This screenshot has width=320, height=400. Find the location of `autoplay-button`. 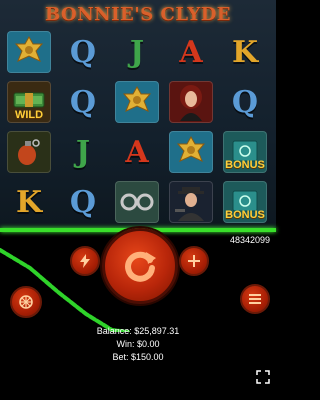

autoplay-button is located at coordinates (26, 302).